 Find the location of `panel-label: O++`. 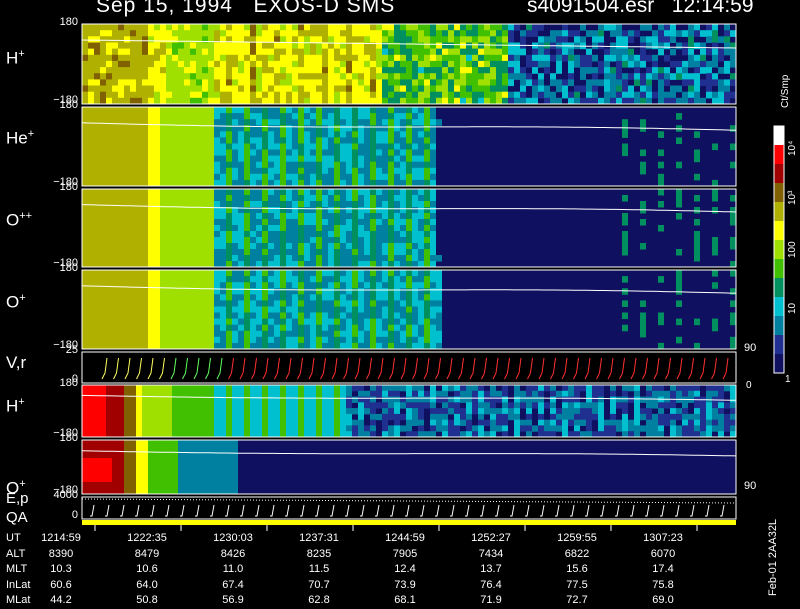

panel-label: O++ is located at coordinates (19, 220).